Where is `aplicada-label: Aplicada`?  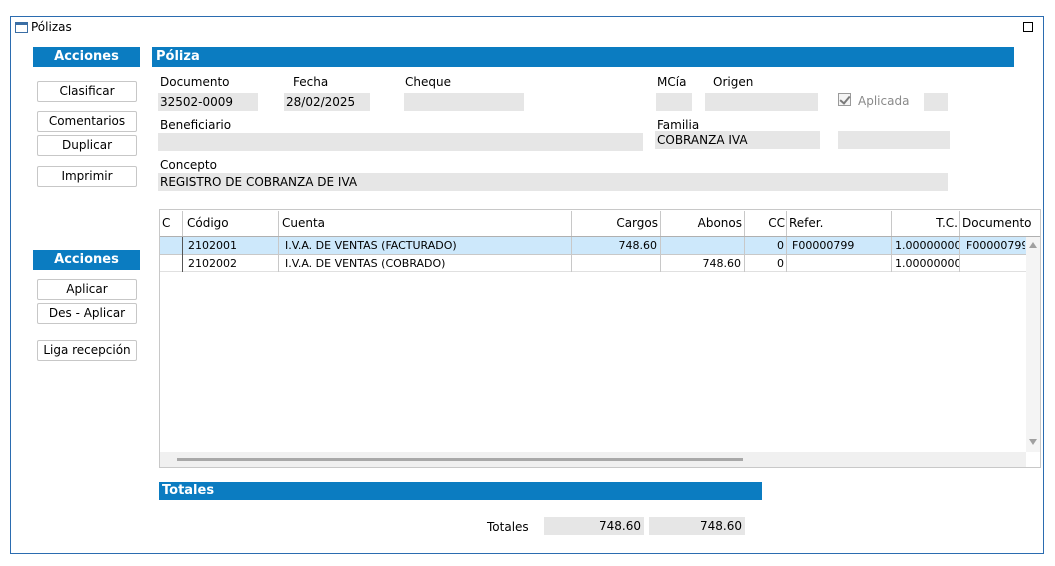 aplicada-label: Aplicada is located at coordinates (884, 101).